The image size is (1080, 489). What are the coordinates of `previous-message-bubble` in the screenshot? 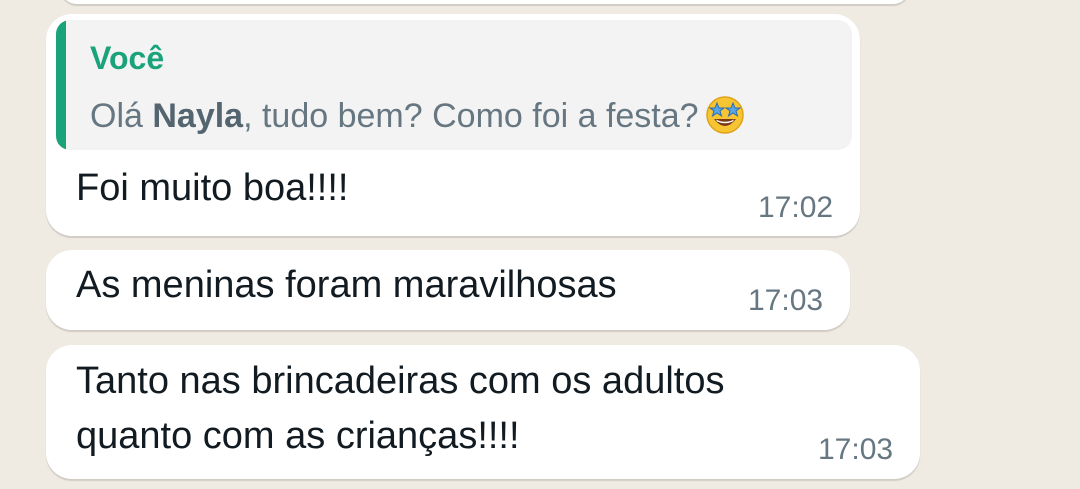 It's located at (485, 2).